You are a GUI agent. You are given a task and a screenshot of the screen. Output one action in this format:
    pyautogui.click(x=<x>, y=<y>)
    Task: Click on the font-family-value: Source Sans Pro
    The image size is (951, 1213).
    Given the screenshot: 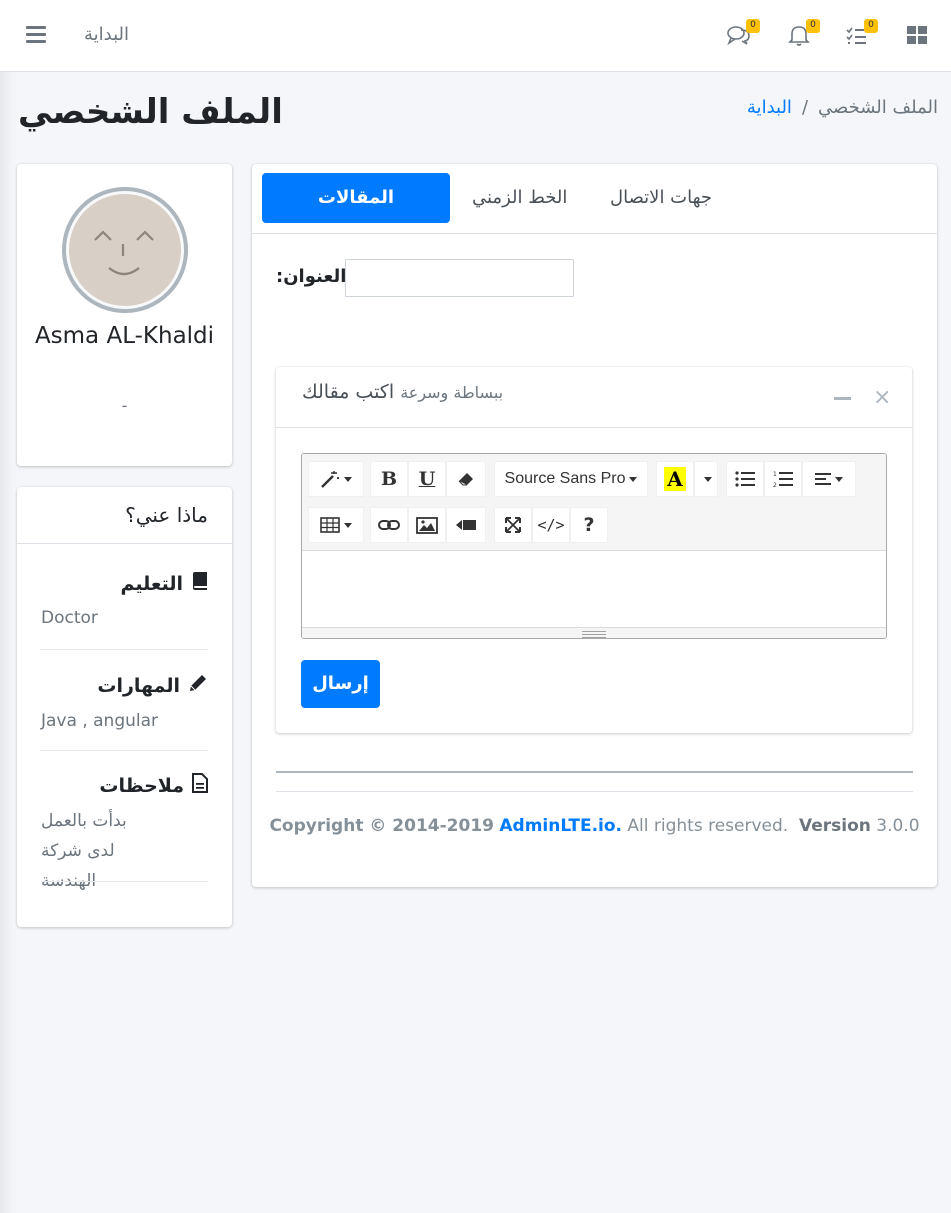 What is the action you would take?
    pyautogui.click(x=565, y=478)
    